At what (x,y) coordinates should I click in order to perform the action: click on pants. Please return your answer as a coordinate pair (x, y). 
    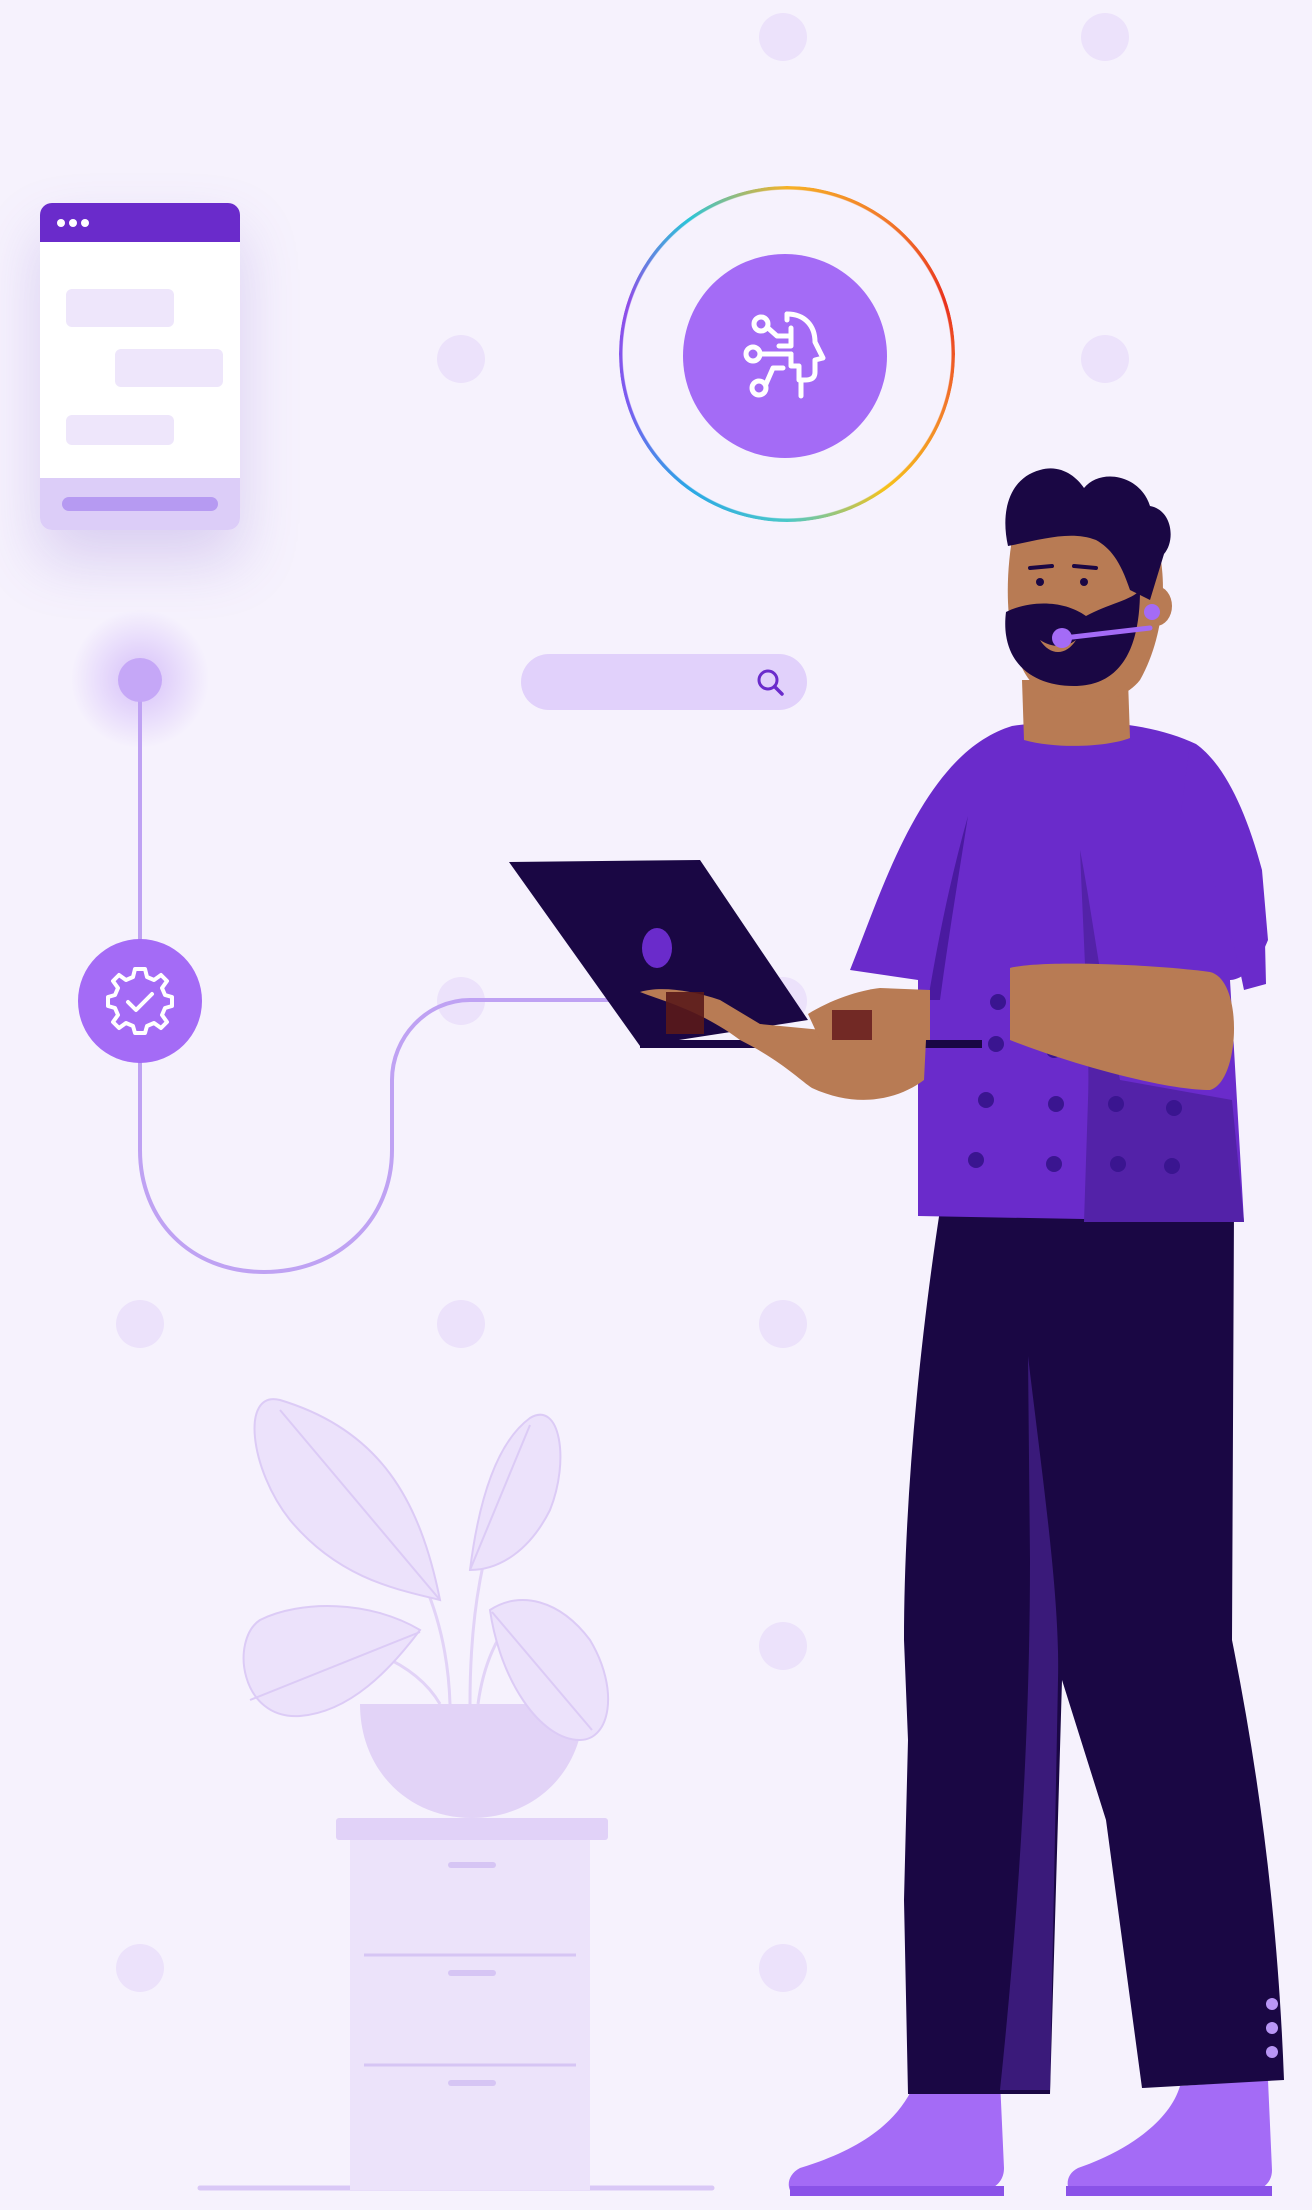
    Looking at the image, I should click on (1094, 1652).